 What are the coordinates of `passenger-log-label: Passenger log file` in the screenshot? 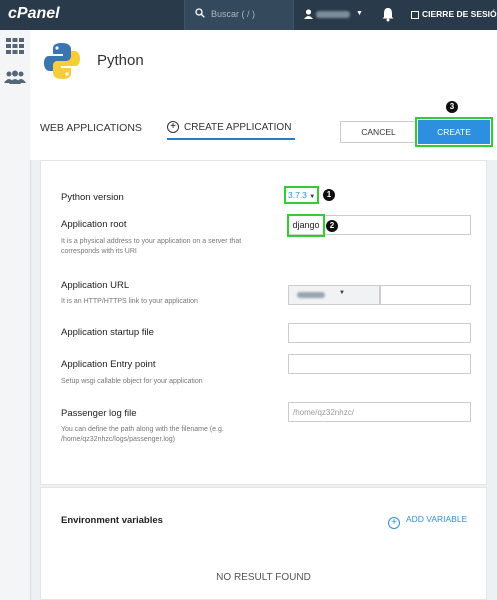 It's located at (99, 413).